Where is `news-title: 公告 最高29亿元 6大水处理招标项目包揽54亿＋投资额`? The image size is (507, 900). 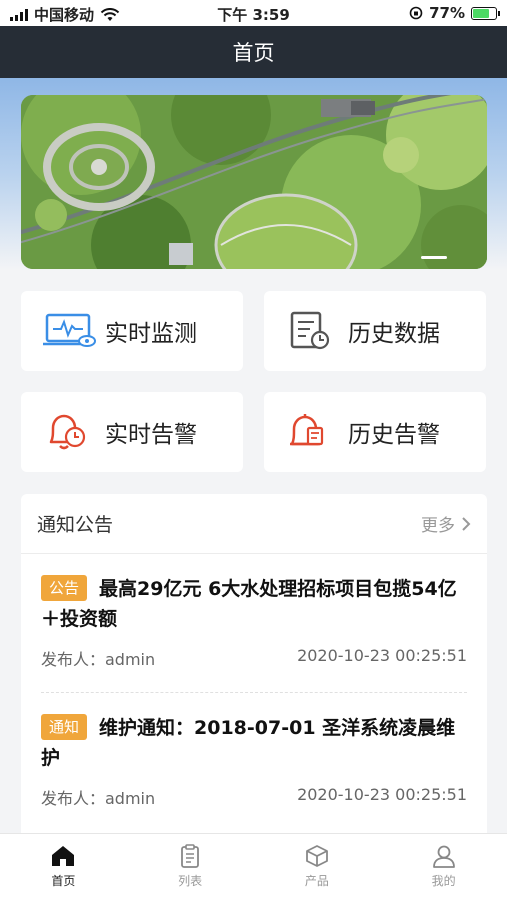 news-title: 公告 最高29亿元 6大水处理招标项目包揽54亿＋投资额 is located at coordinates (254, 604).